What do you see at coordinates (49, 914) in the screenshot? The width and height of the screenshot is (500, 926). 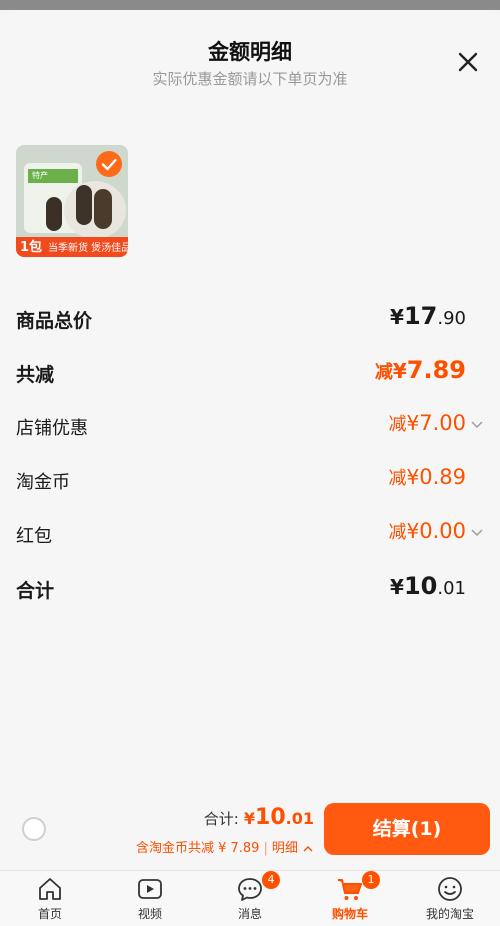 I see `tab-label: 首页` at bounding box center [49, 914].